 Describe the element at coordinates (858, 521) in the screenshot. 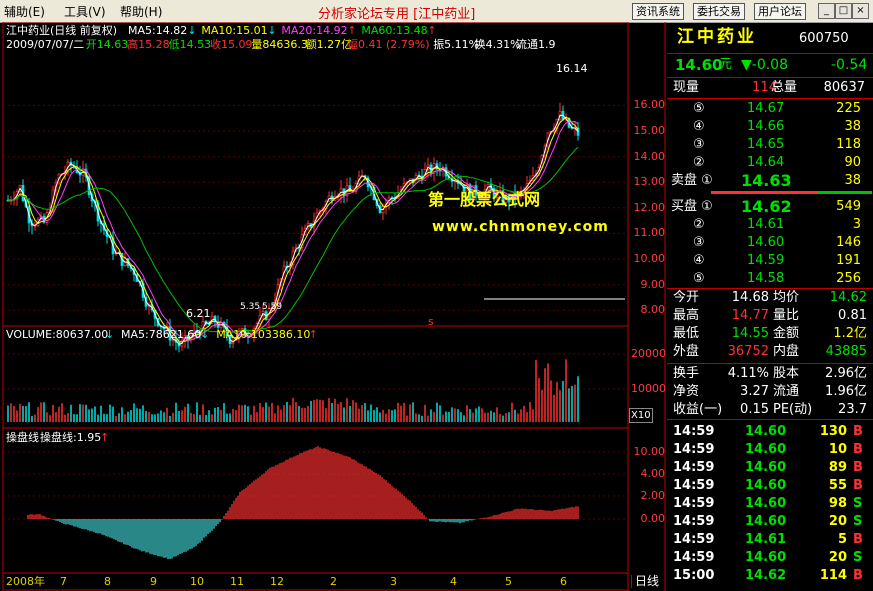

I see `tick-side: S` at that location.